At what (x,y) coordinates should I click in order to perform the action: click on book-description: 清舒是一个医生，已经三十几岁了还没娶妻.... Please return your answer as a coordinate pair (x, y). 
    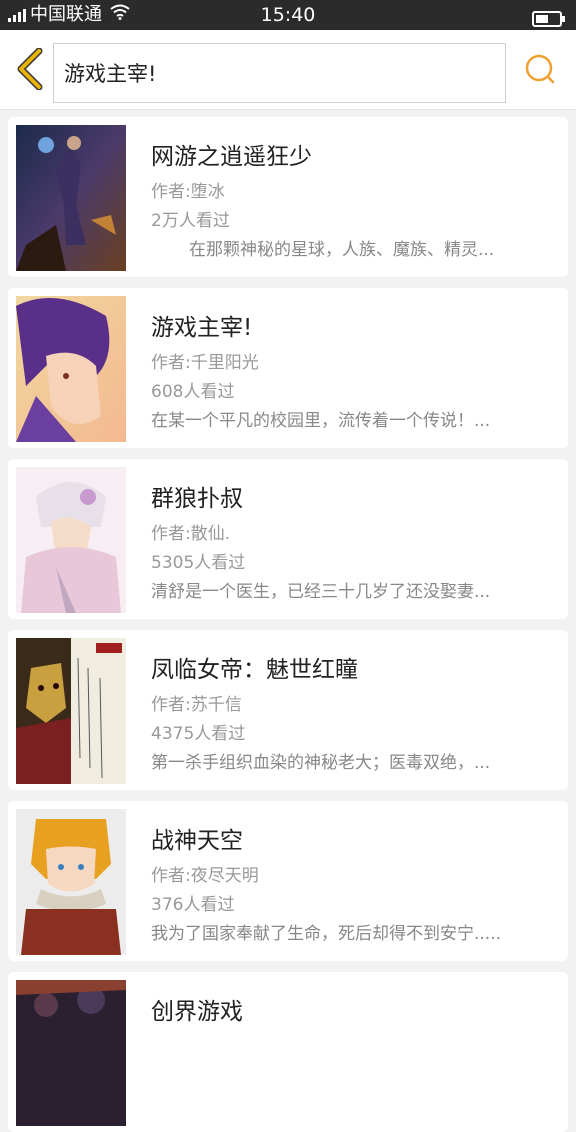
    Looking at the image, I should click on (321, 592).